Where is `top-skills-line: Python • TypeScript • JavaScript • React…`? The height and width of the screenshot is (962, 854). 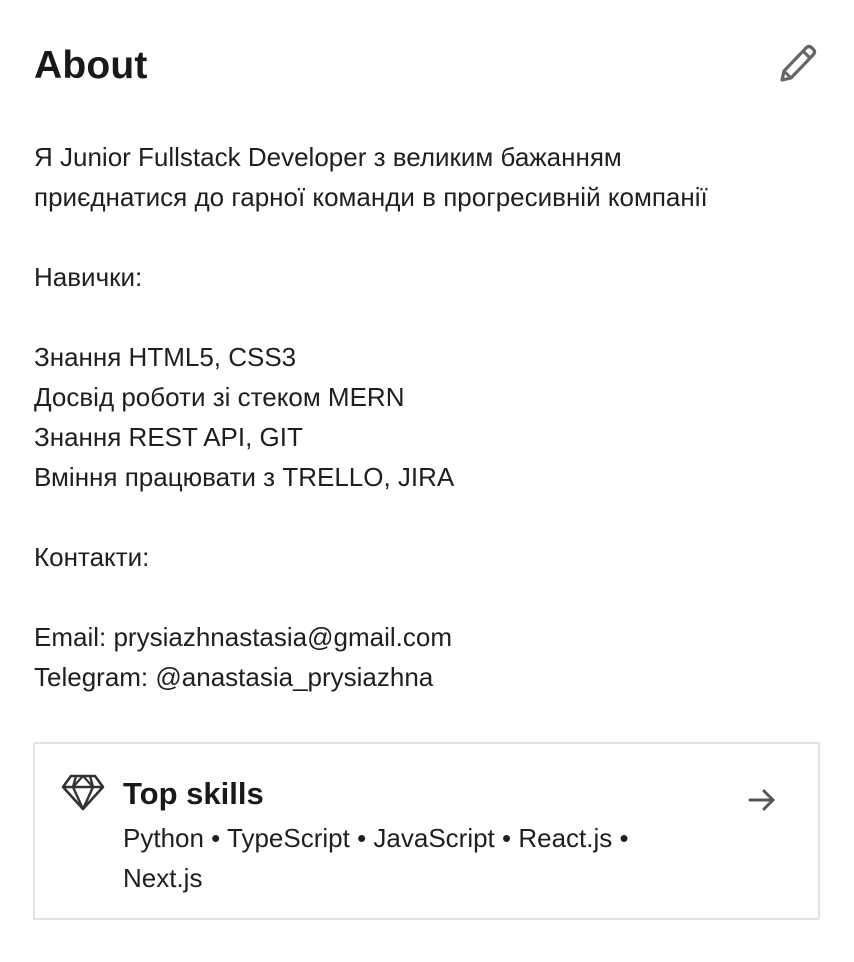 top-skills-line: Python • TypeScript • JavaScript • React… is located at coordinates (376, 838).